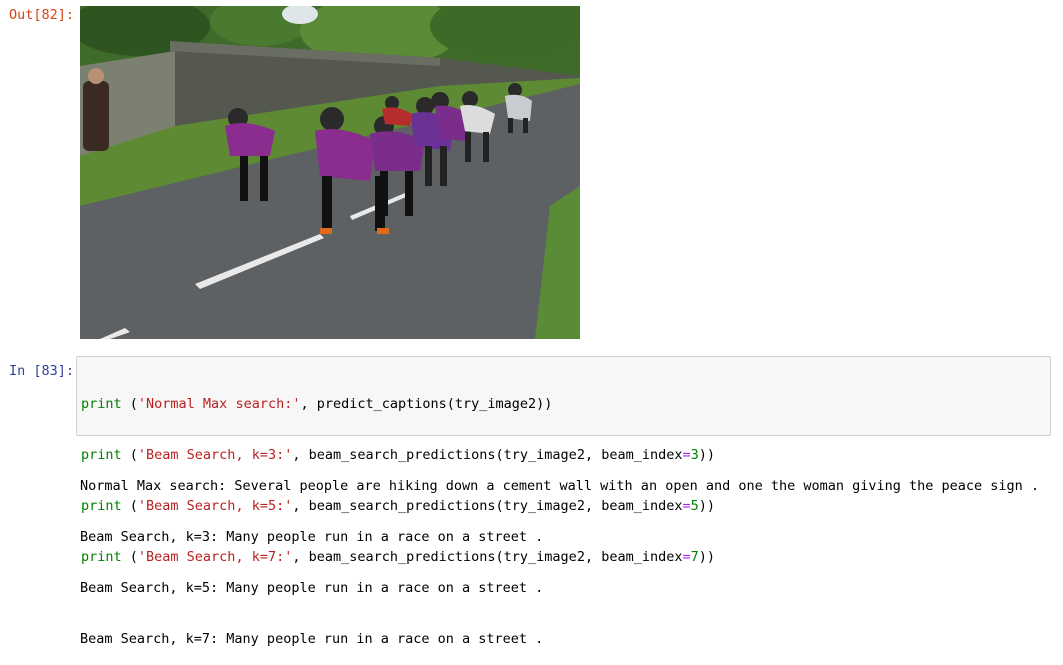  I want to click on code-text: , predict_captions(try_image2)), so click(426, 404).